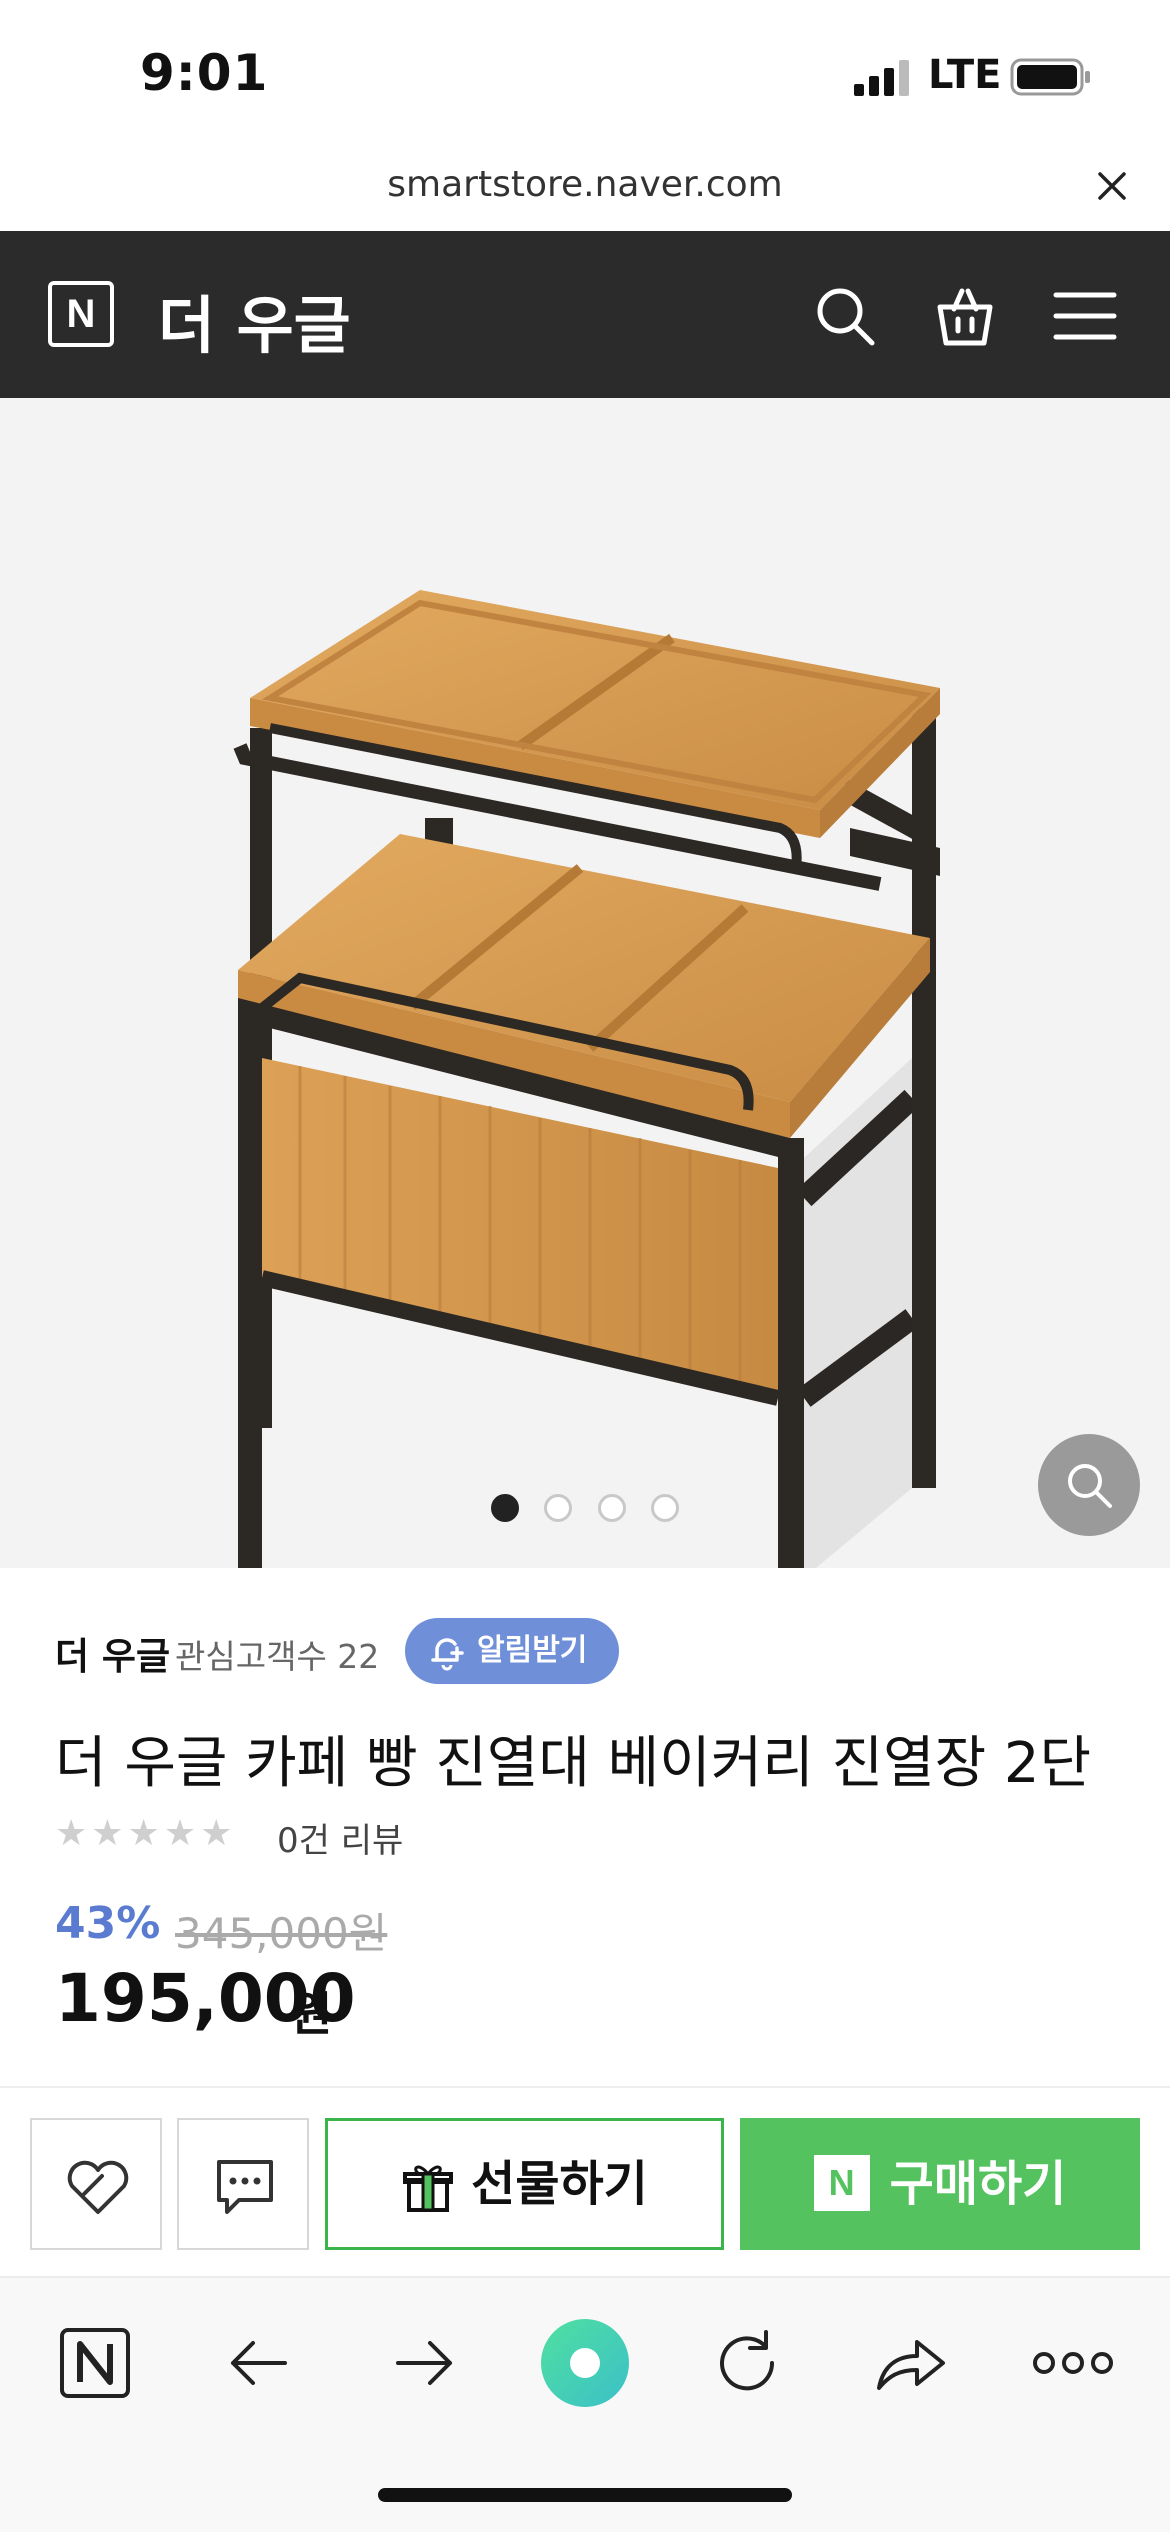  What do you see at coordinates (1085, 316) in the screenshot?
I see `menu-icon` at bounding box center [1085, 316].